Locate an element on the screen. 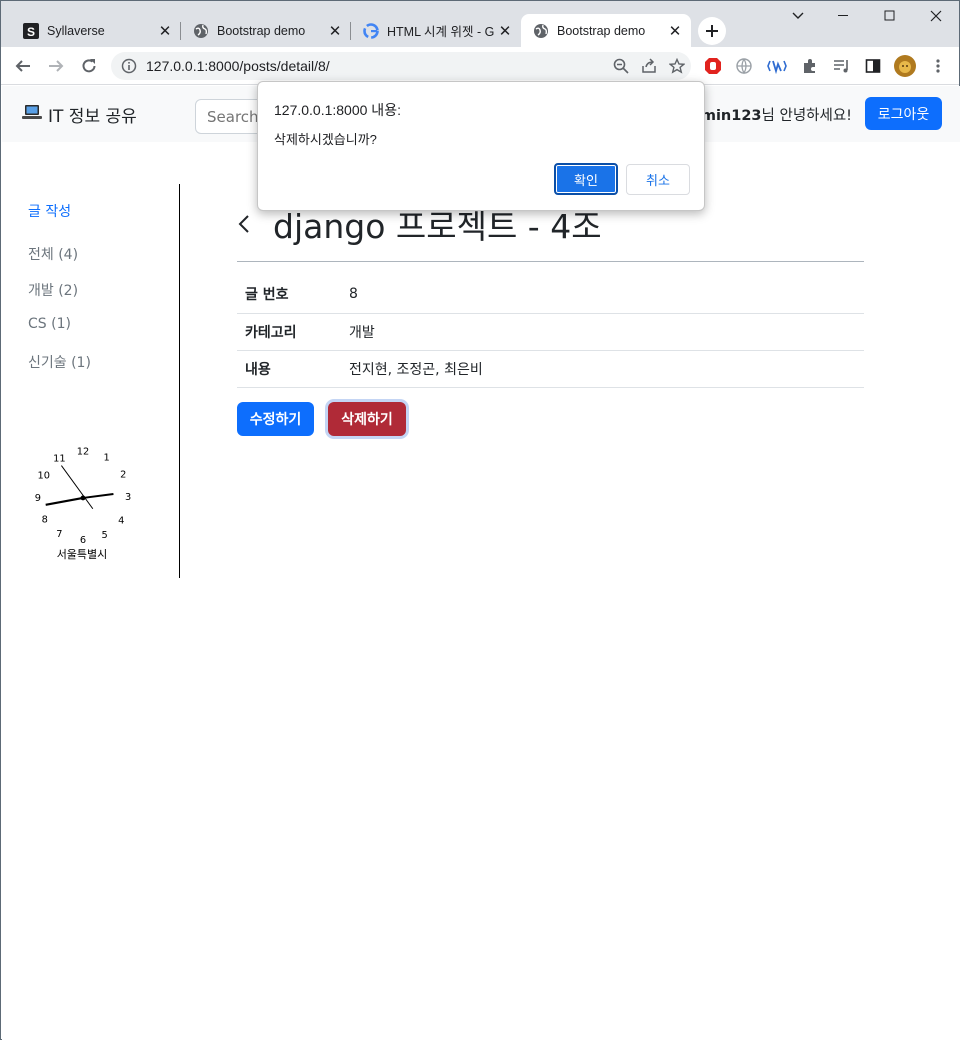  row-value: 8 is located at coordinates (353, 294).